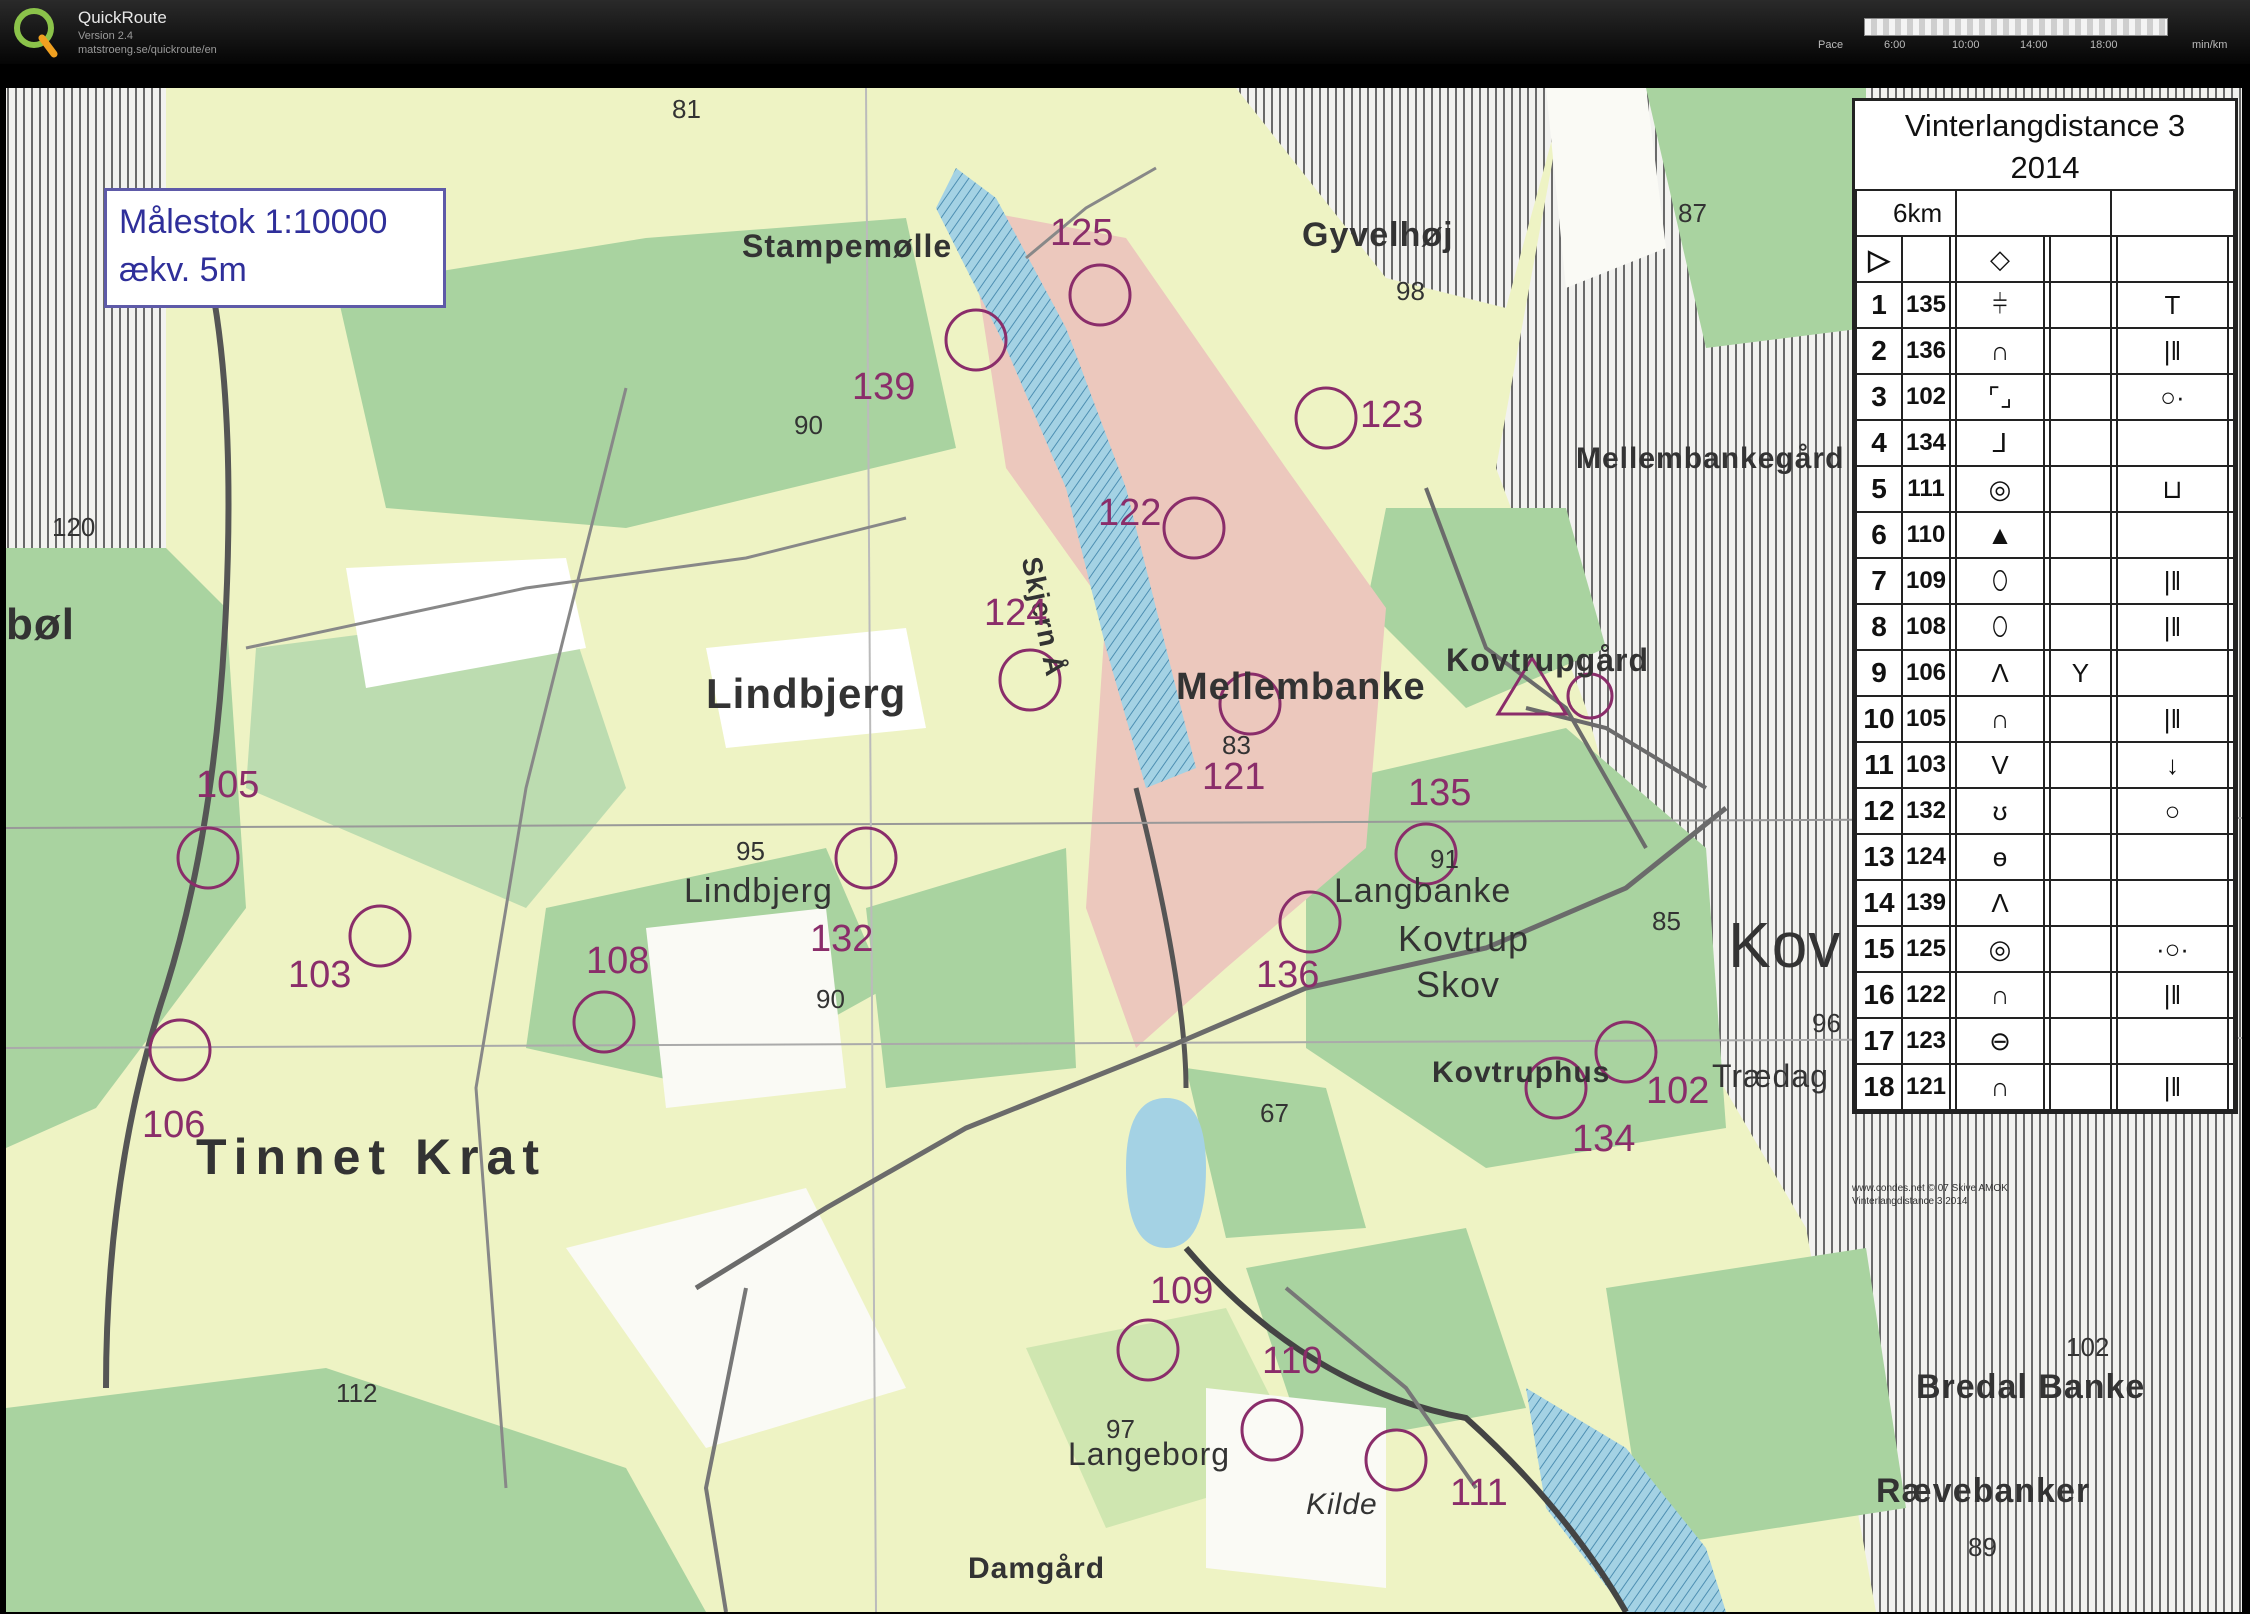  Describe the element at coordinates (2000, 443) in the screenshot. I see `feature-symbol-icon: ⅃` at that location.